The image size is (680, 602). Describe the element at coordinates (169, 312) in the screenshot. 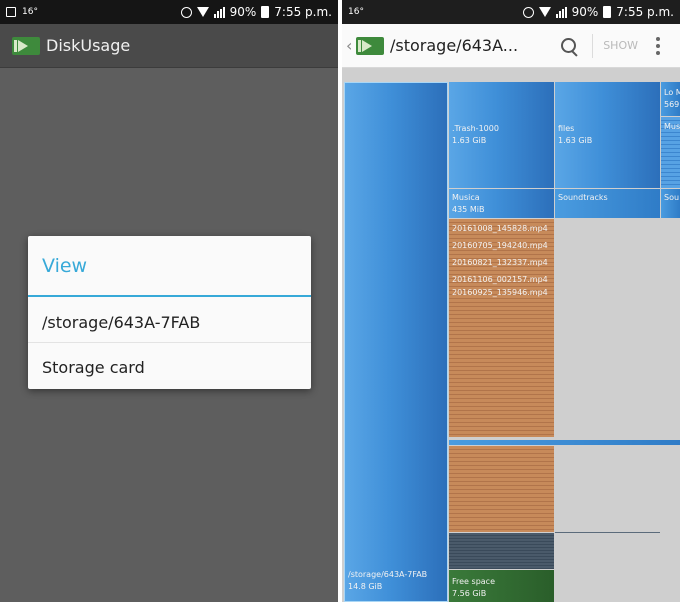

I see `view-dialog: View /storage/643A-7FAB Storage card` at that location.